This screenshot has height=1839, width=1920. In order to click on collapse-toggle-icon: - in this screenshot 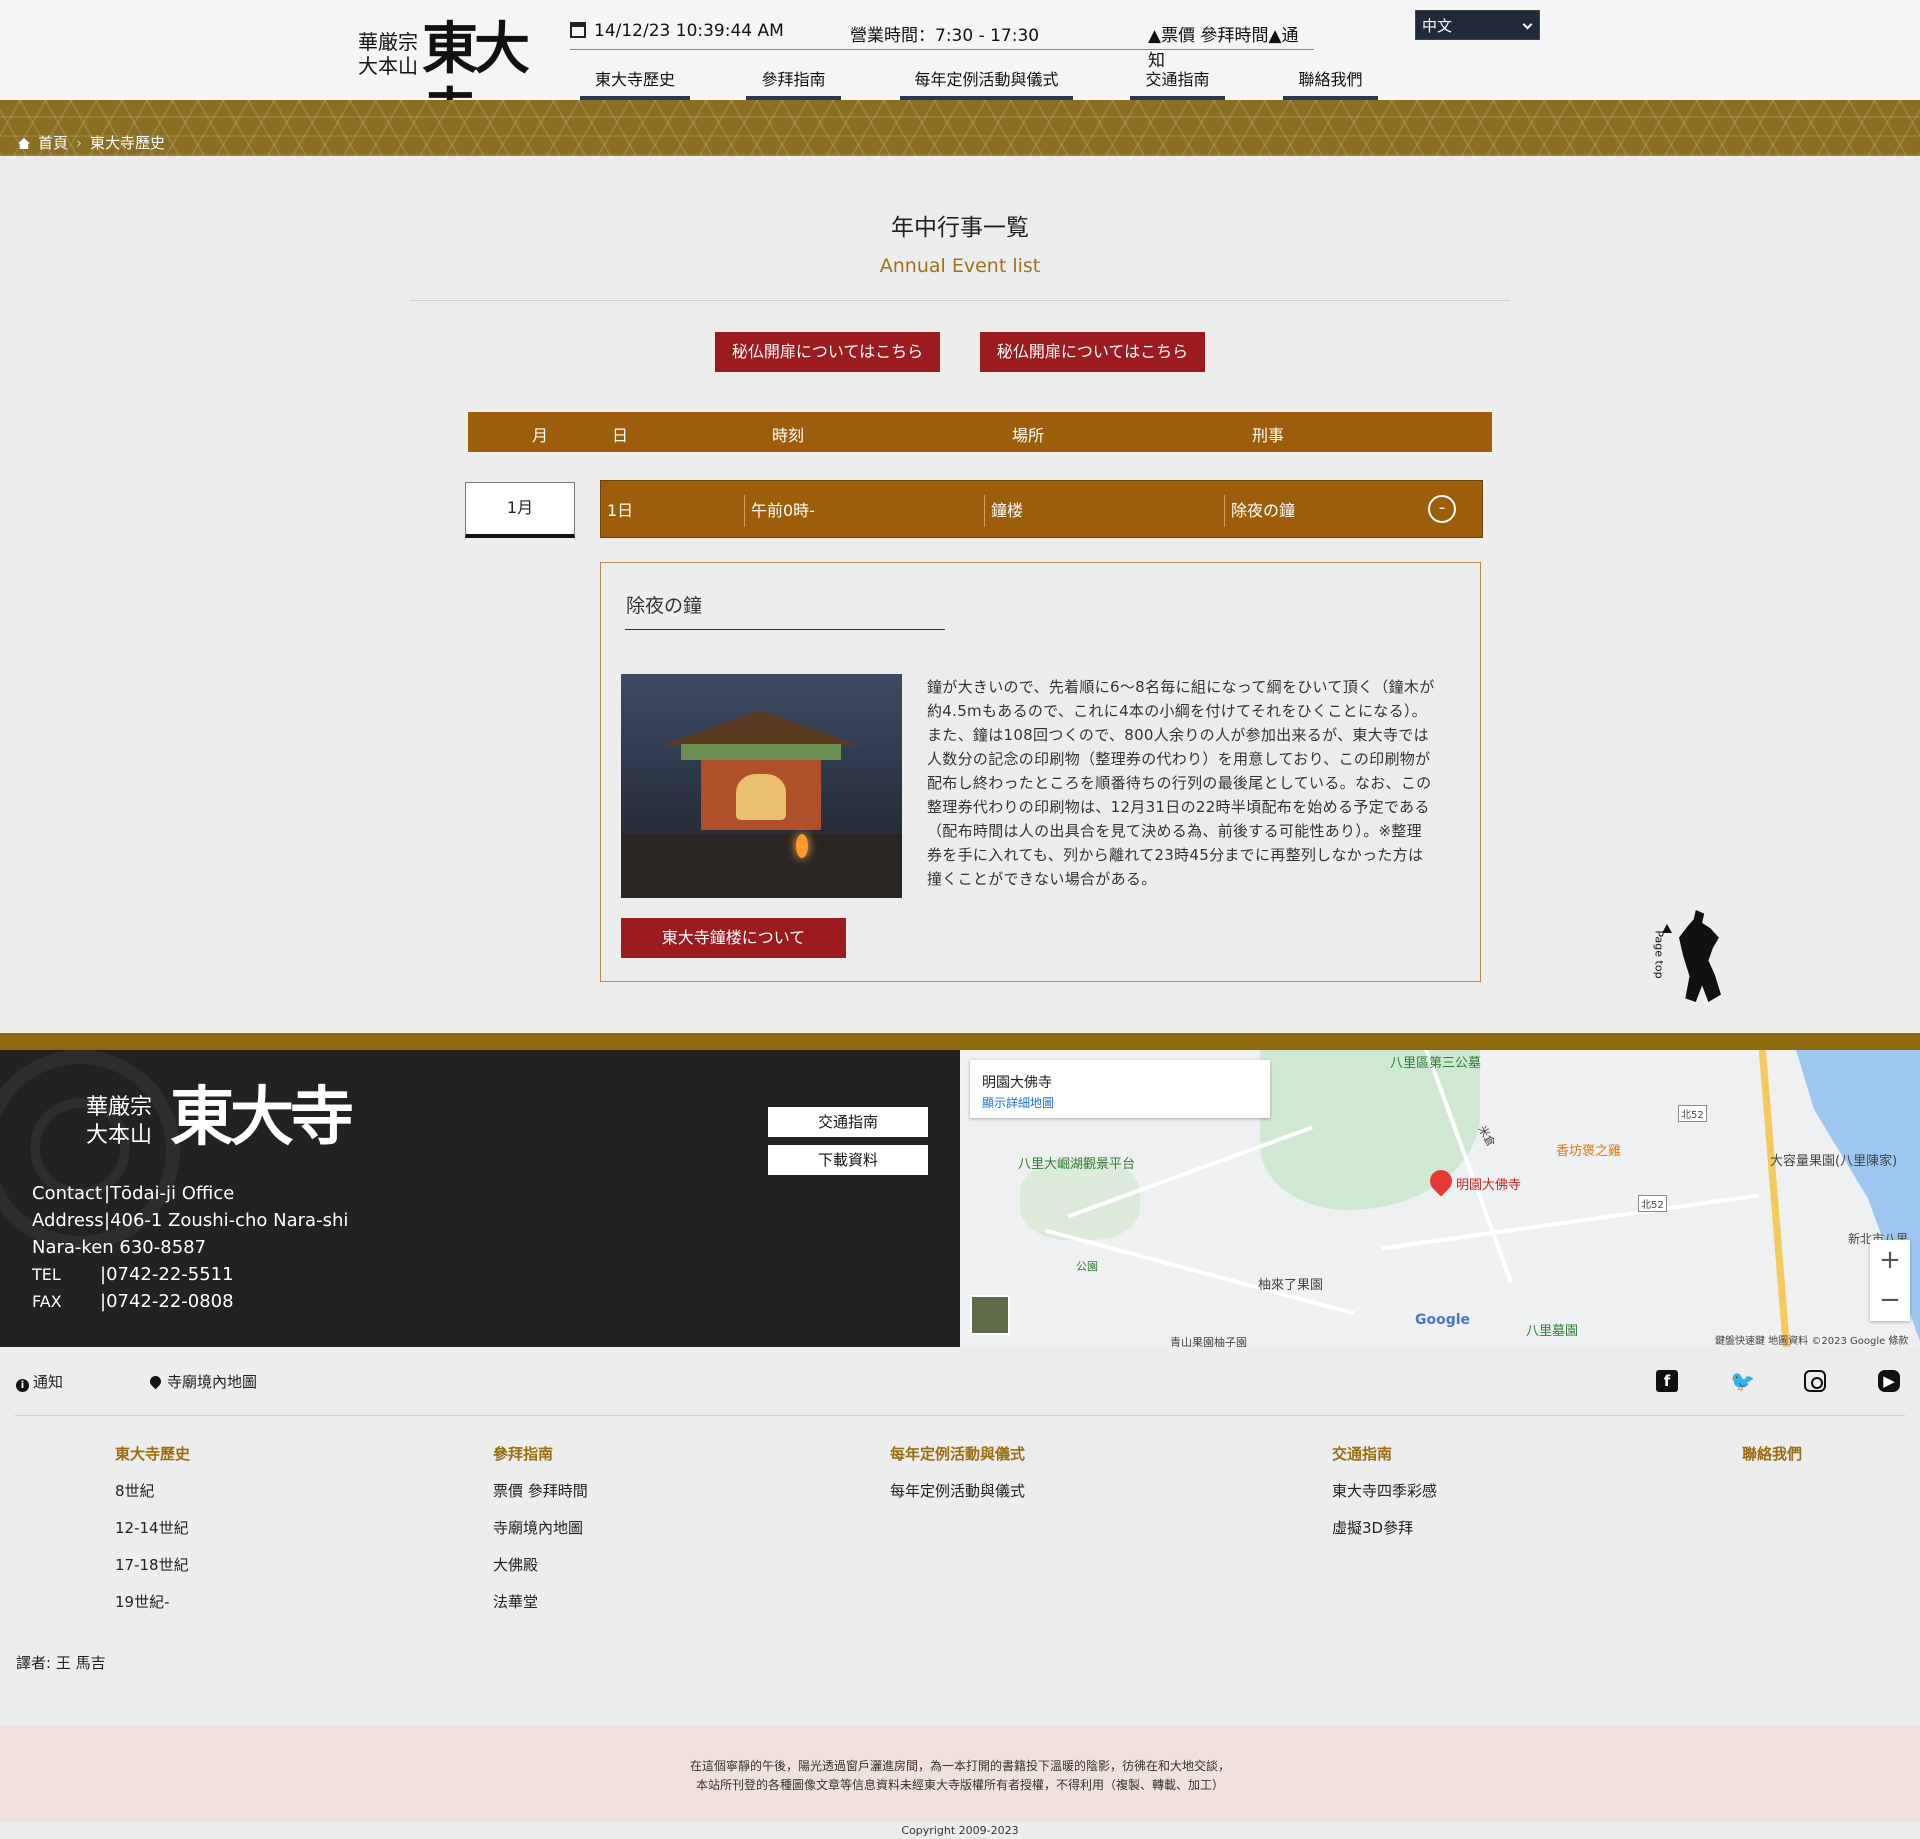, I will do `click(1442, 509)`.